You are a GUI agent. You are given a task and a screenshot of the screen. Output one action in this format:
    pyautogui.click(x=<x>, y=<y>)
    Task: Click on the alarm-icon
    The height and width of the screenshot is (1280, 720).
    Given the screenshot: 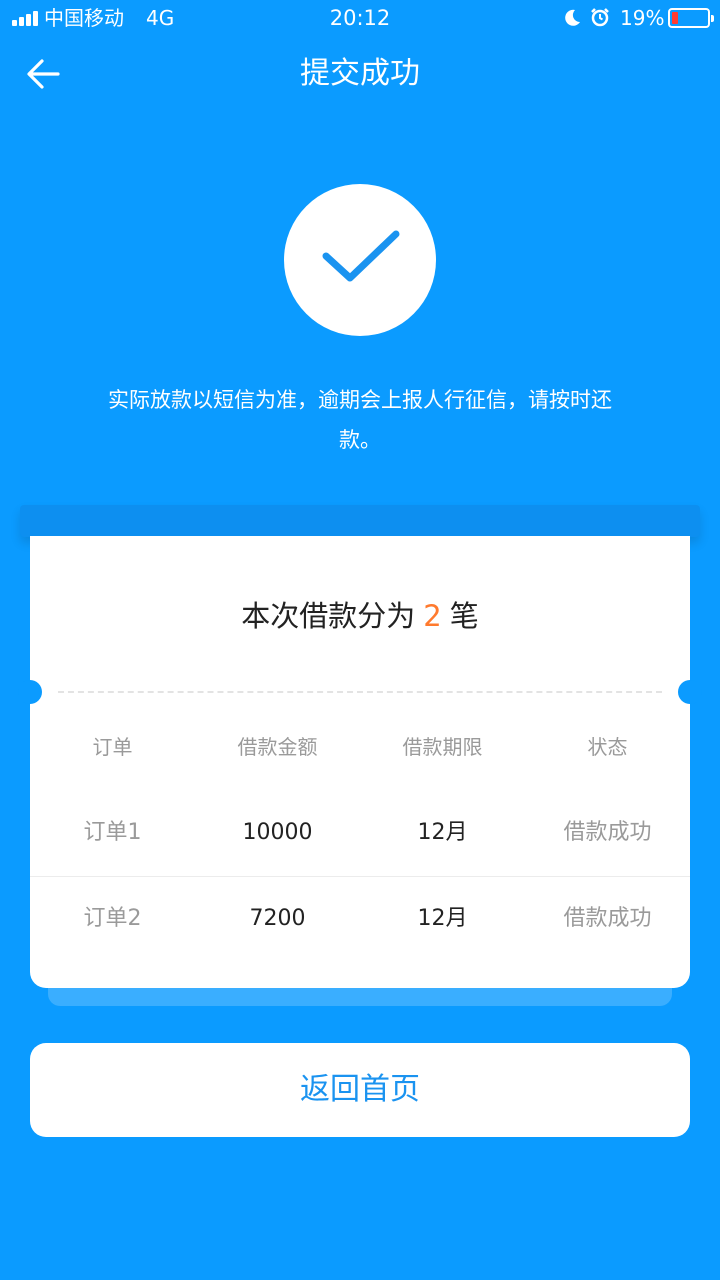 What is the action you would take?
    pyautogui.click(x=600, y=17)
    